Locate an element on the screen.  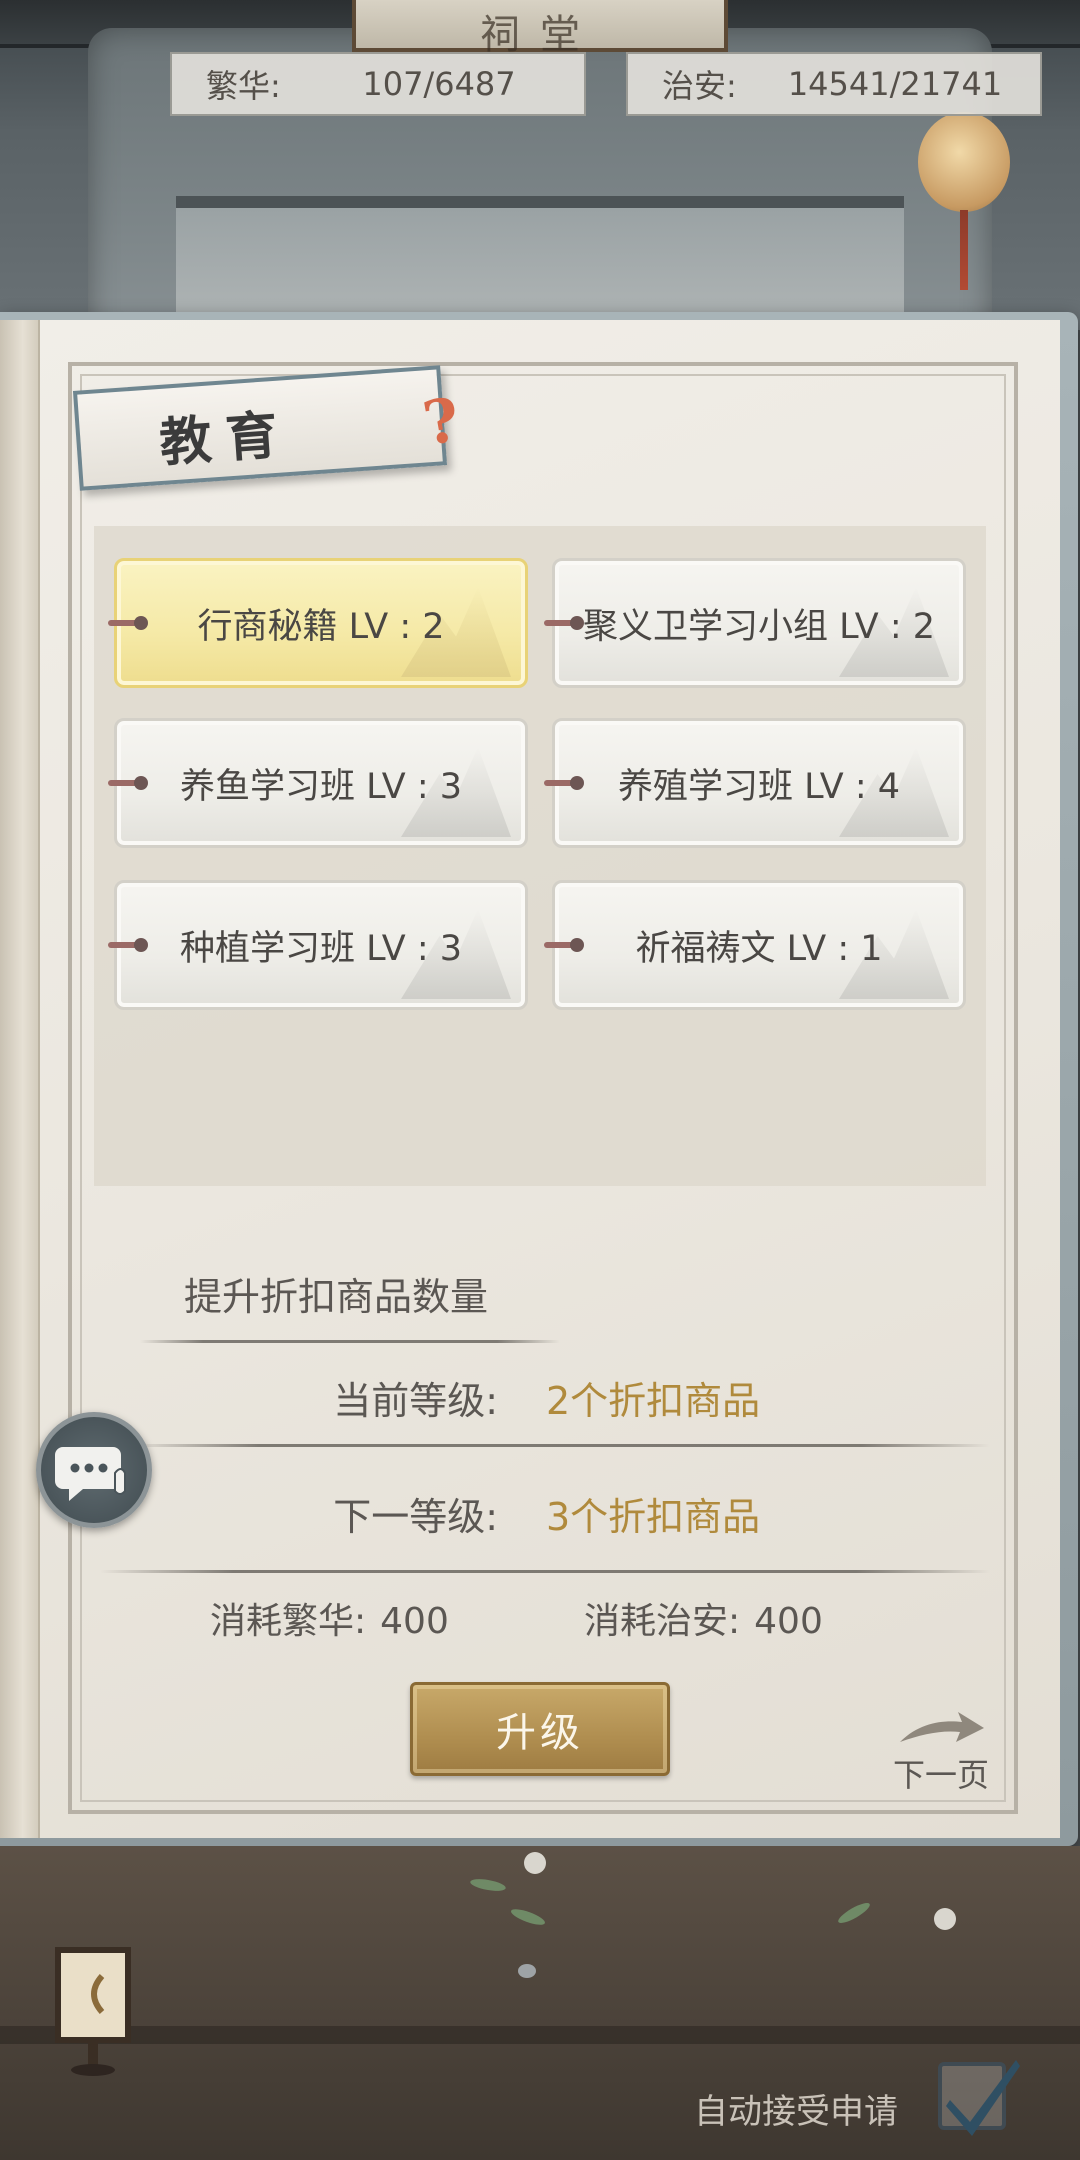
chat-button is located at coordinates (94, 1470).